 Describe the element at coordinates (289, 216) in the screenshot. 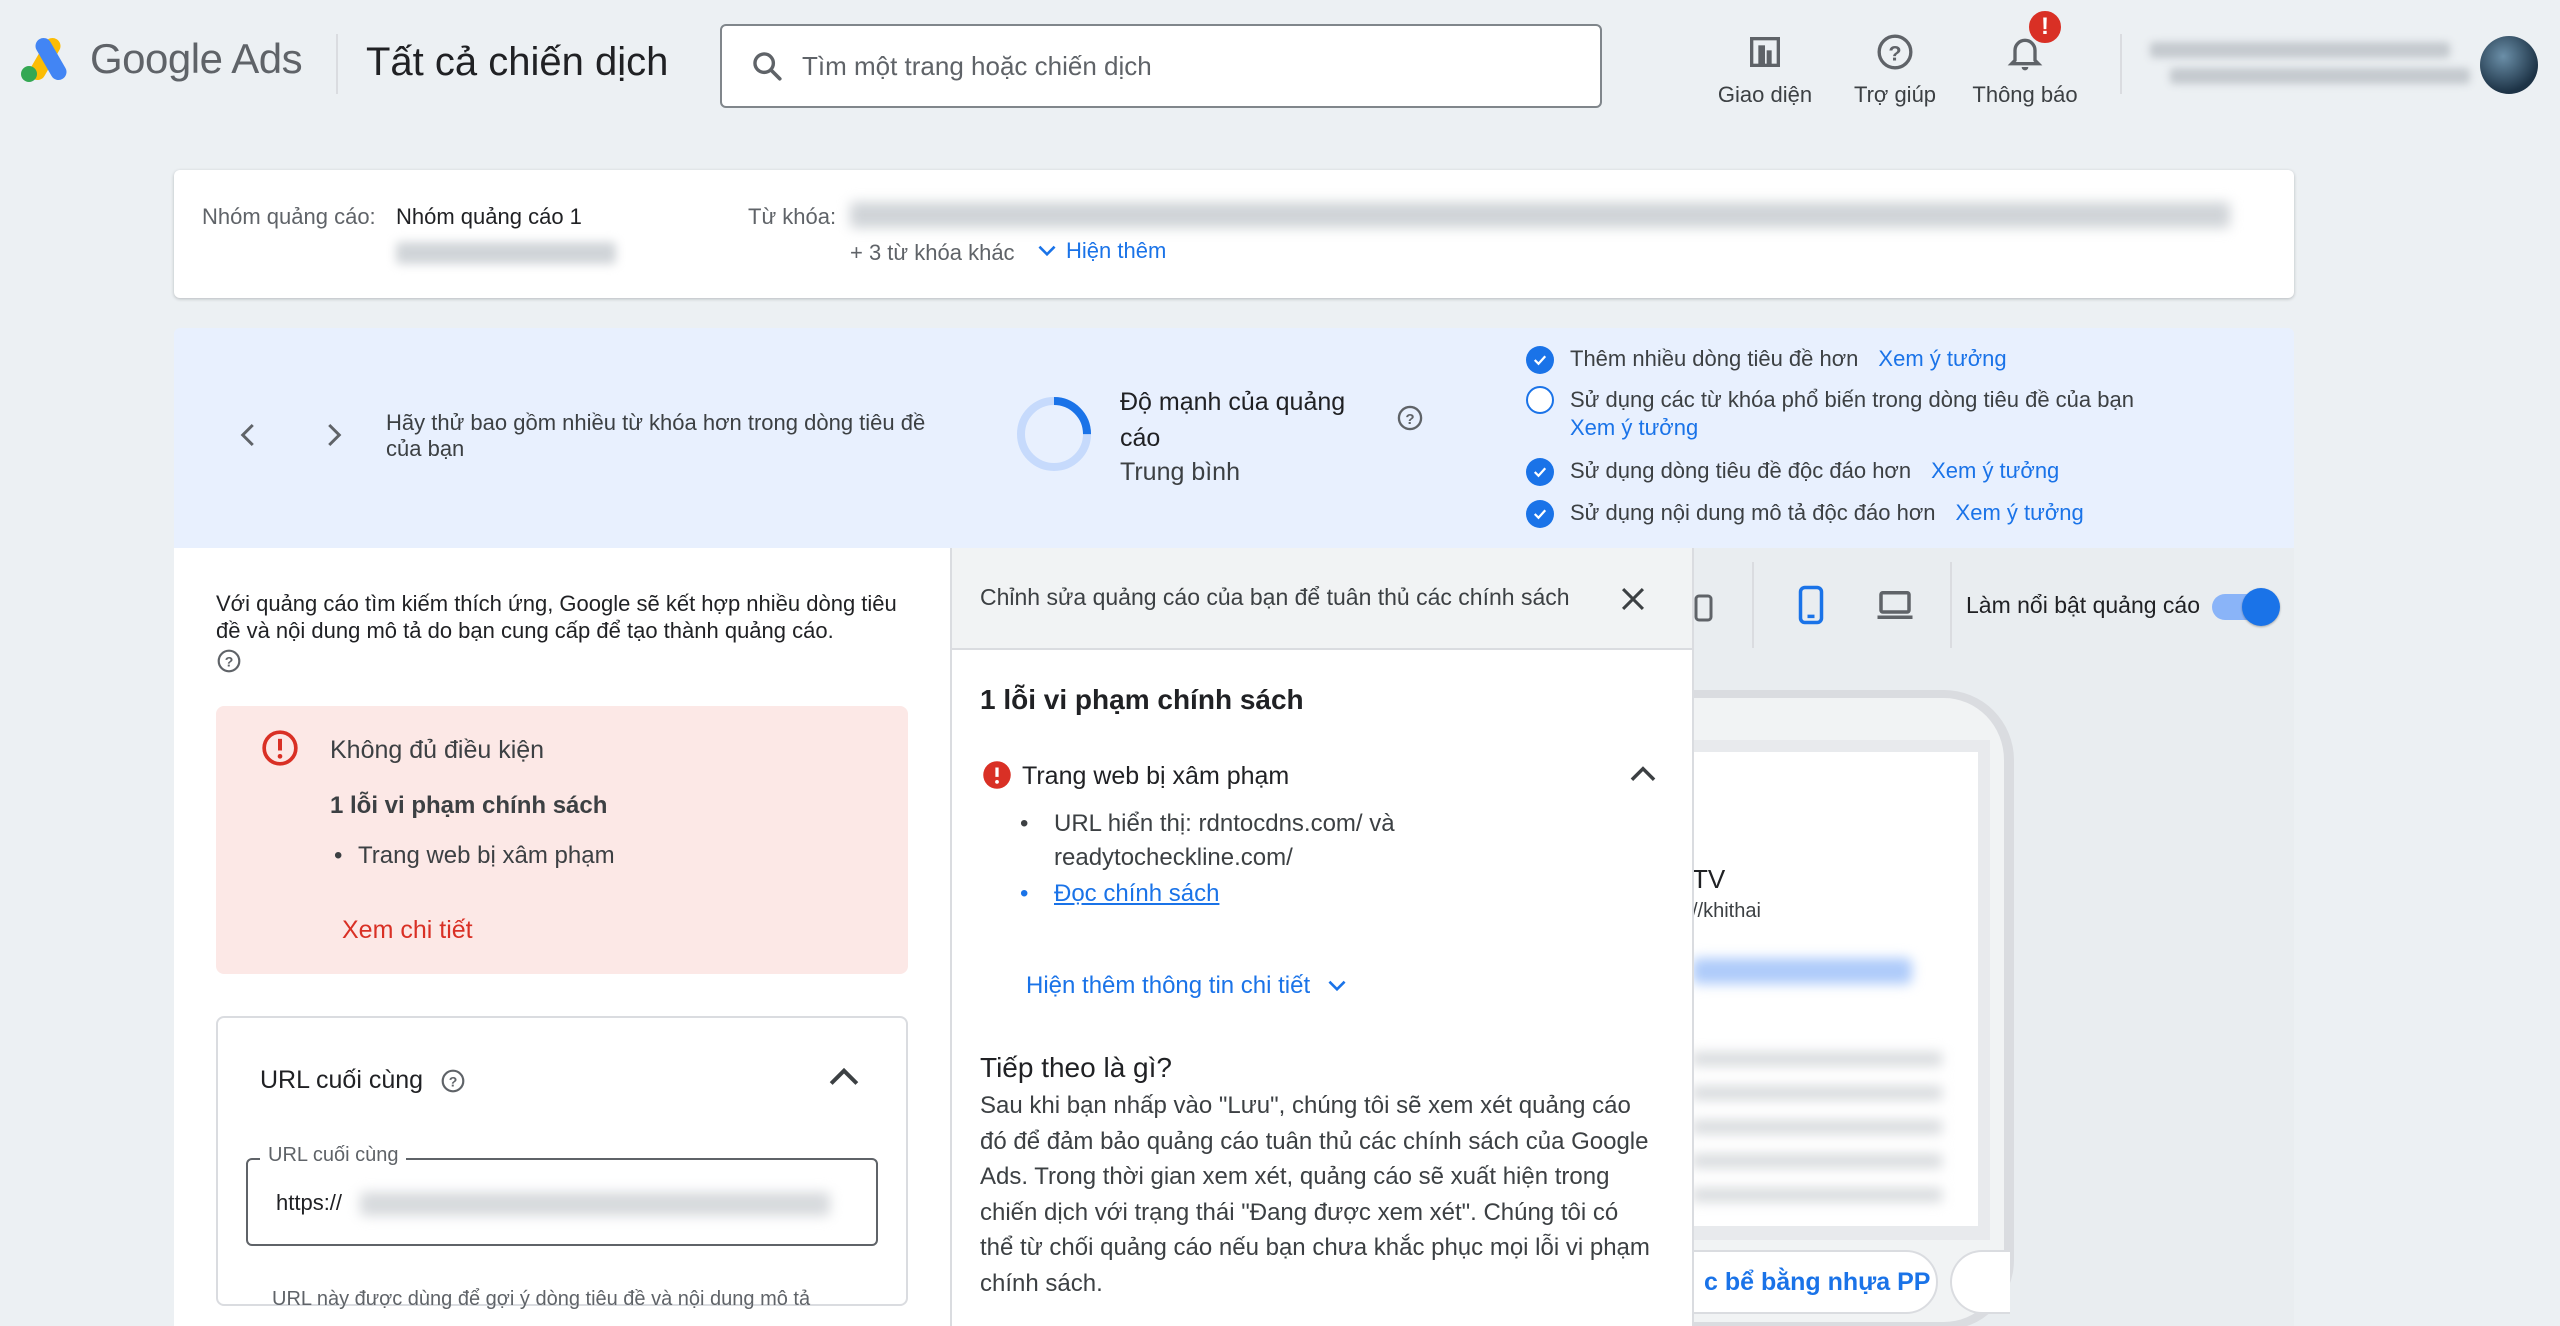

I see `adgroup-label: Nhóm quảng cáo:` at that location.